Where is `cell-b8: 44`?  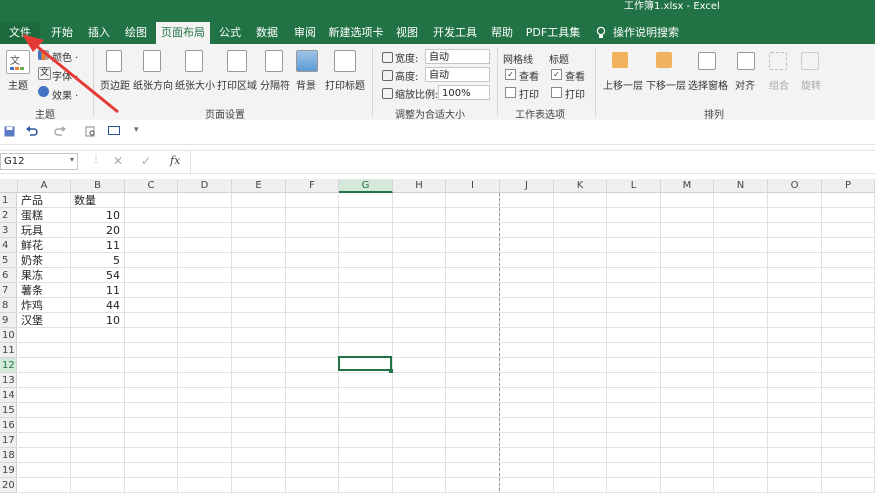 cell-b8: 44 is located at coordinates (97, 305).